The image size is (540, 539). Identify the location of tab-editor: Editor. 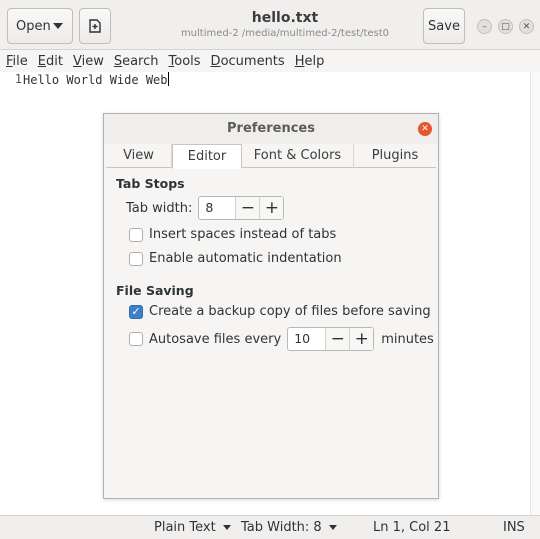
(207, 156).